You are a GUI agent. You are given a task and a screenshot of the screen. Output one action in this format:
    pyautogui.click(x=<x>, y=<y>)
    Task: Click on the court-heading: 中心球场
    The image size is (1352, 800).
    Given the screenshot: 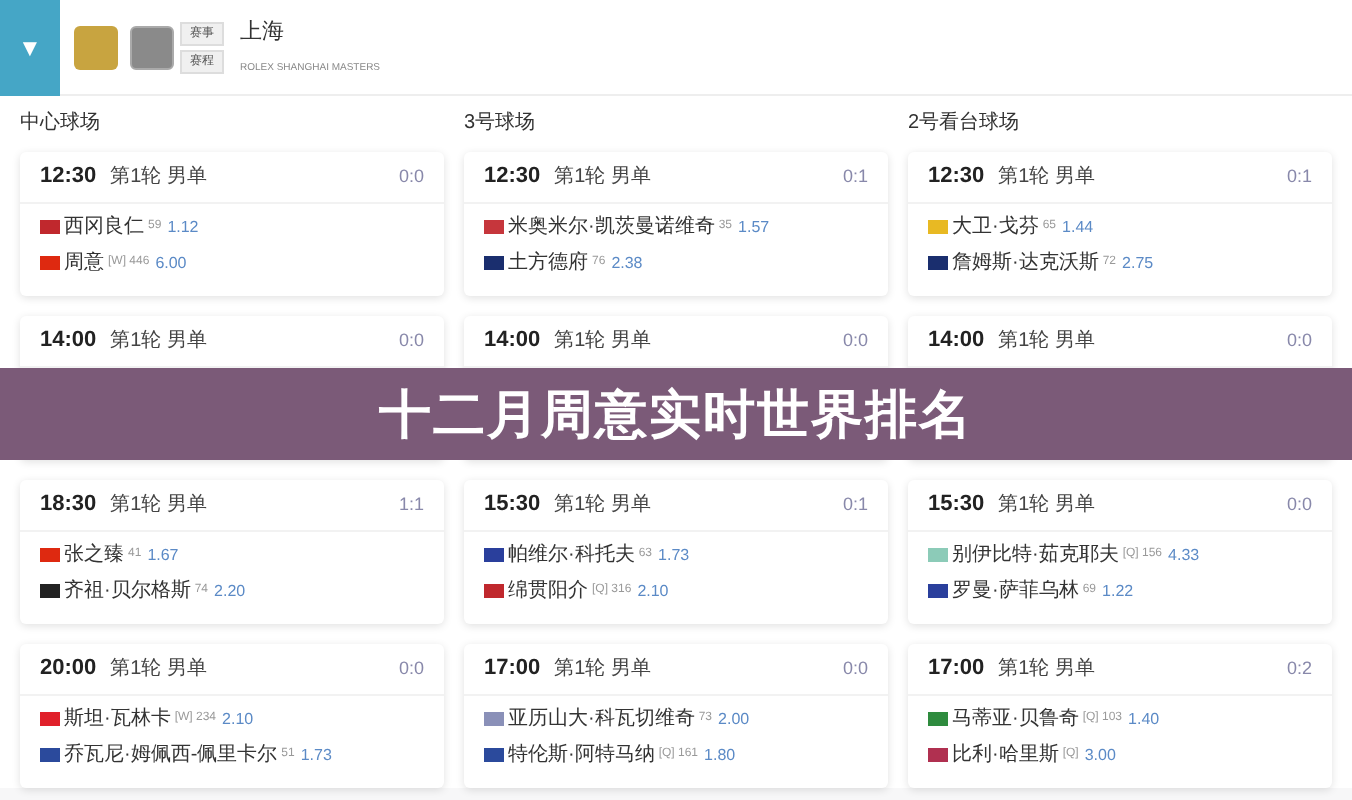 What is the action you would take?
    pyautogui.click(x=61, y=123)
    